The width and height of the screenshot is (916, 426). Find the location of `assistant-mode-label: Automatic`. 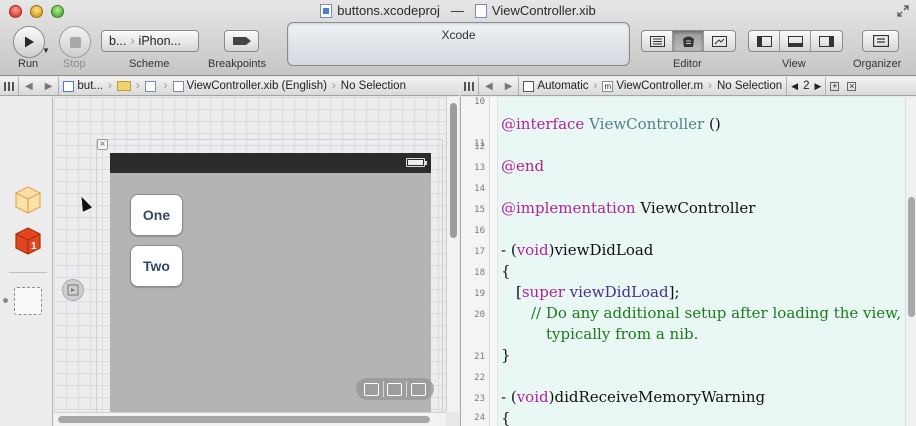

assistant-mode-label: Automatic is located at coordinates (563, 86).